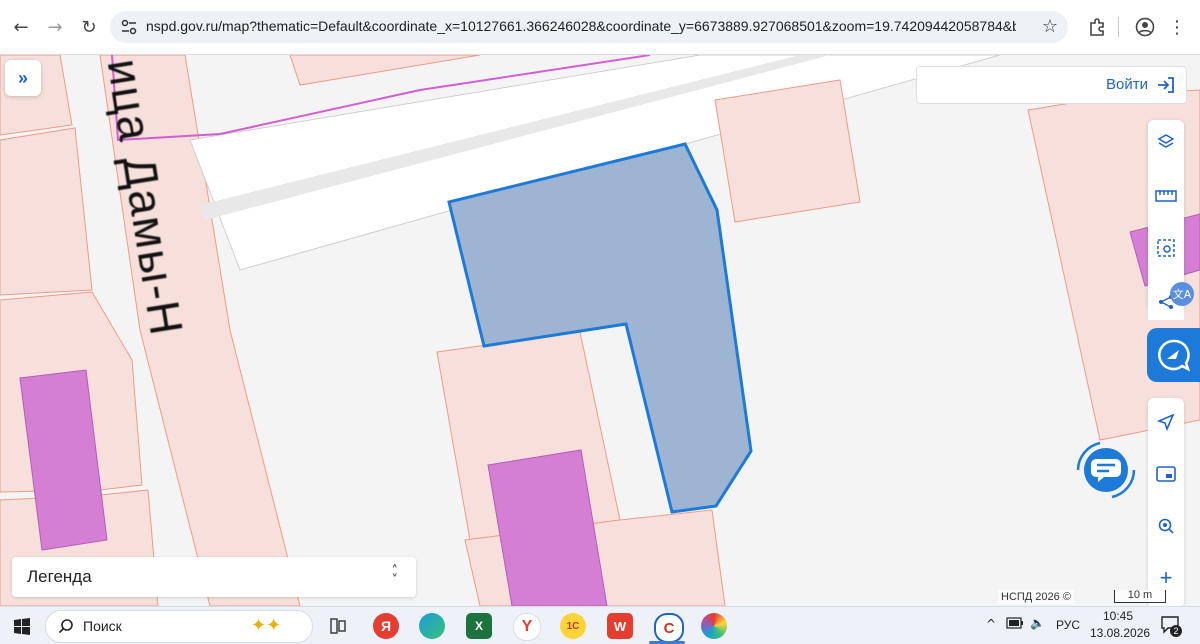  I want to click on chat-button, so click(1106, 470).